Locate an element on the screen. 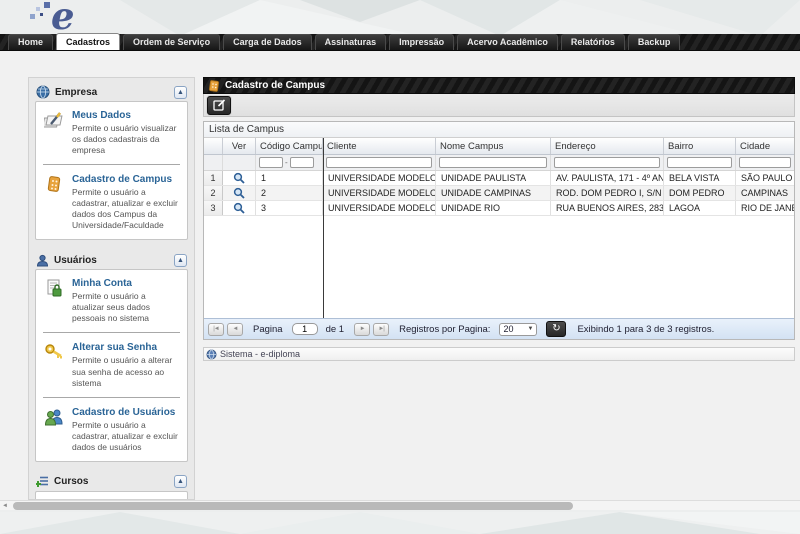 Image resolution: width=800 pixels, height=534 pixels. system-status-text: Sistema - e-diploma is located at coordinates (260, 354).